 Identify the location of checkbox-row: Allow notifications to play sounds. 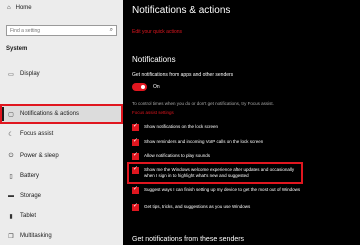
(242, 156).